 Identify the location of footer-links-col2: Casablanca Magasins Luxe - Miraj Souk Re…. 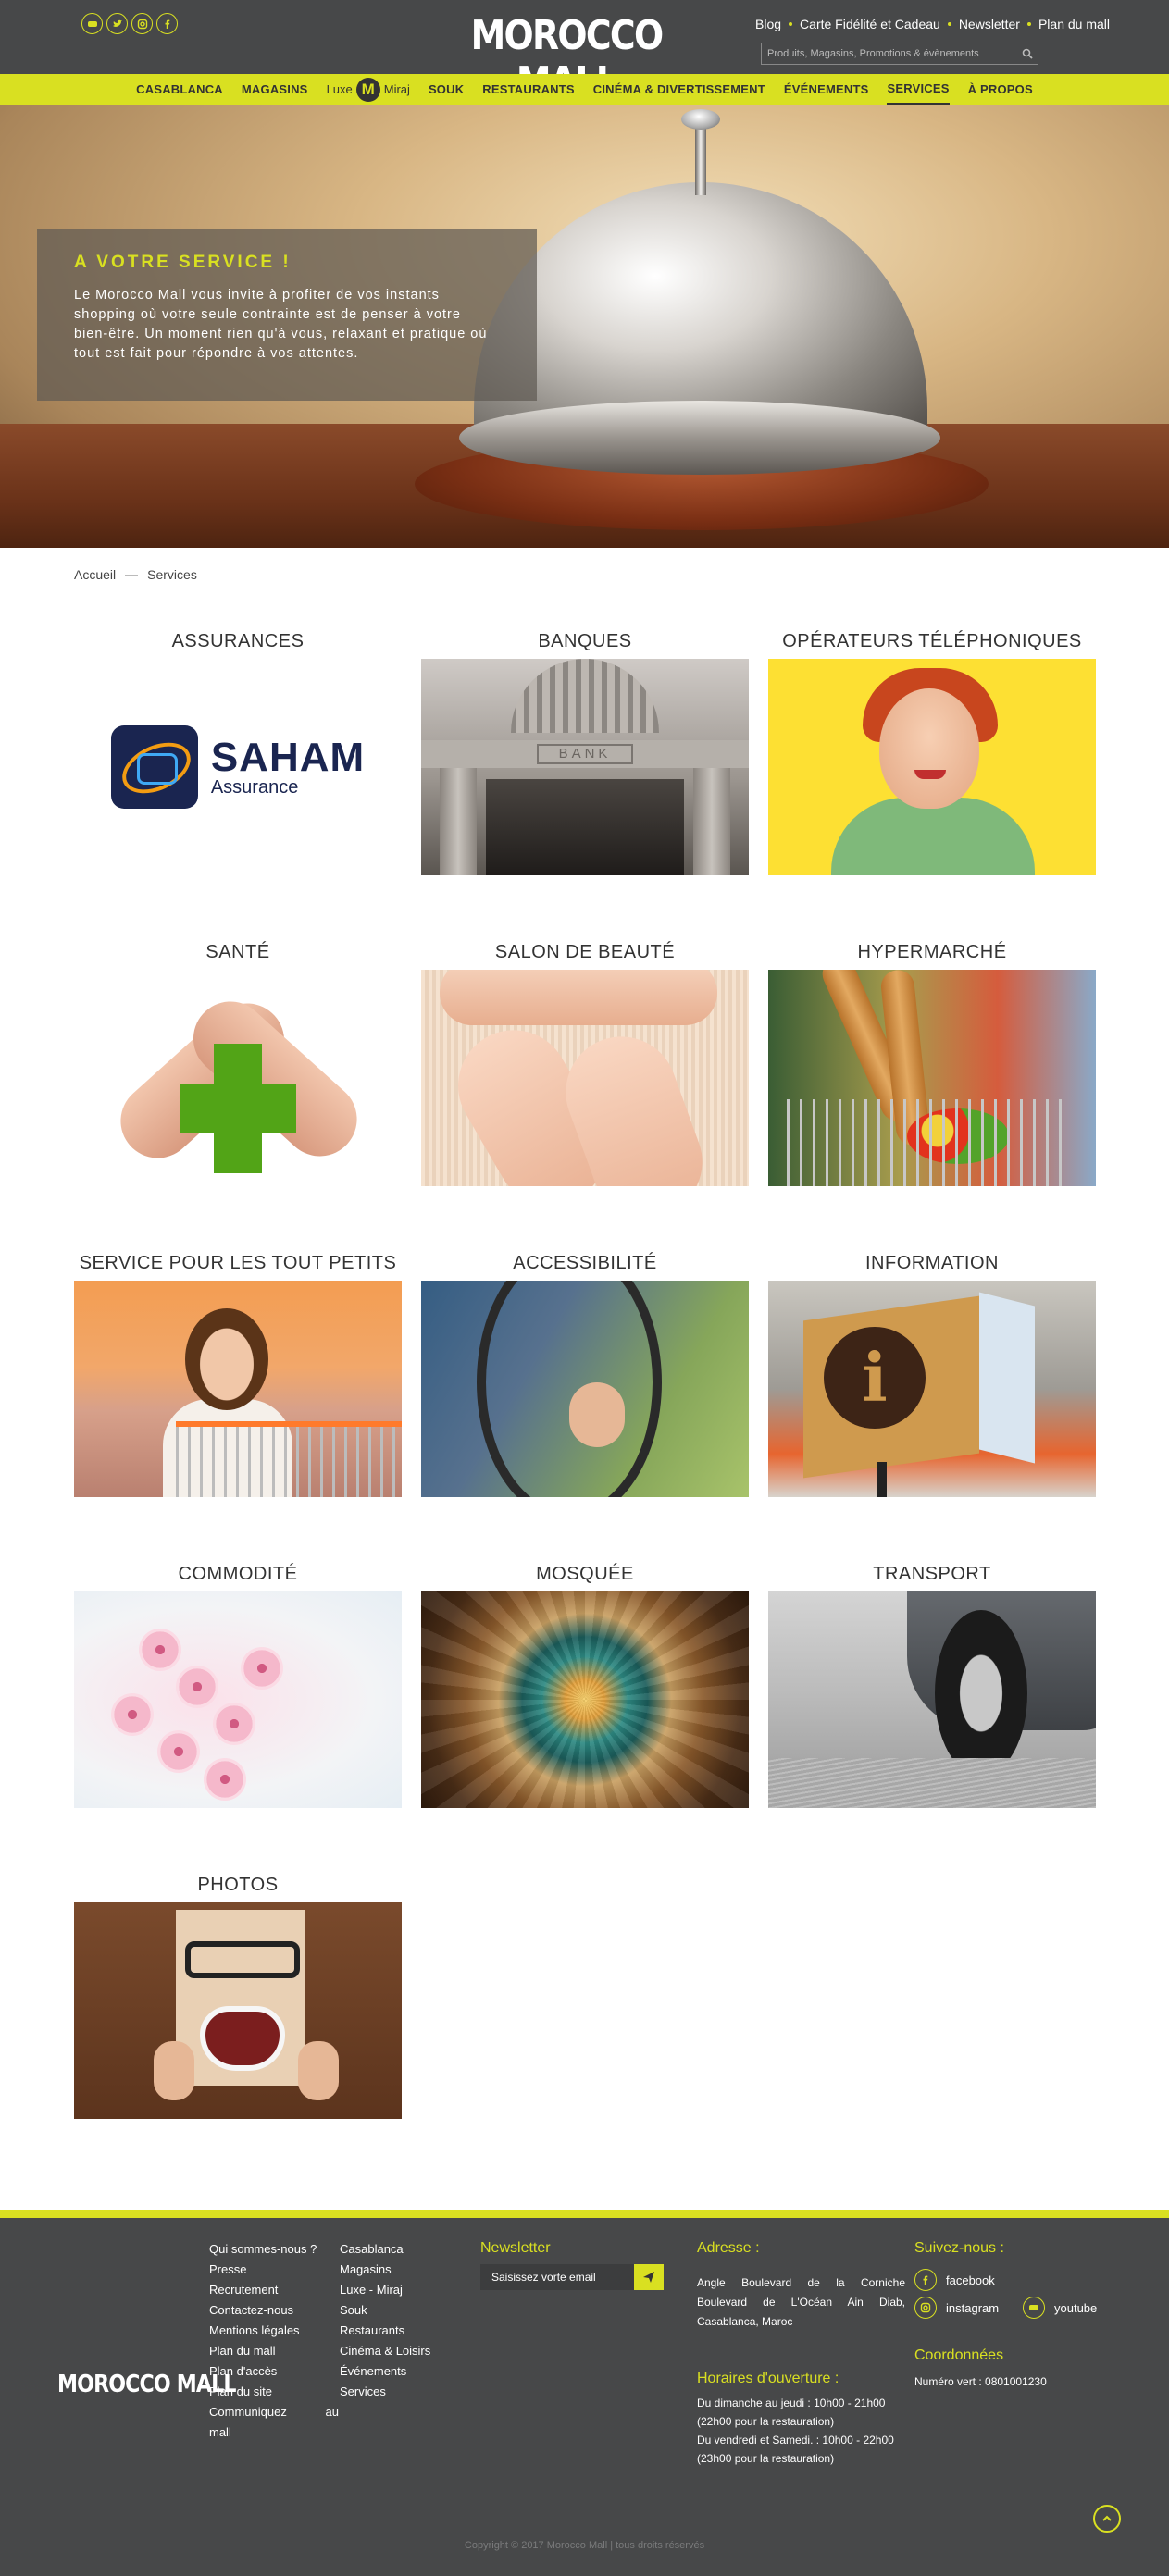
(396, 2321).